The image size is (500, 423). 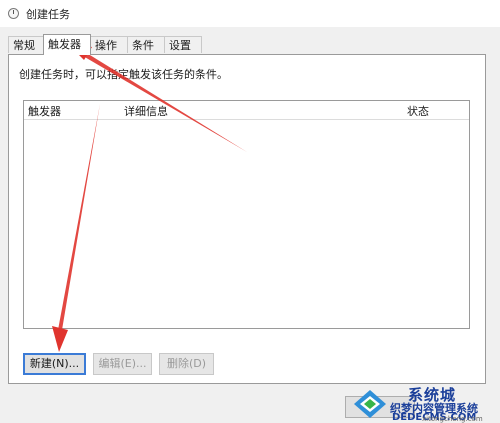 What do you see at coordinates (44, 111) in the screenshot?
I see `column-header-trigger: 触发器` at bounding box center [44, 111].